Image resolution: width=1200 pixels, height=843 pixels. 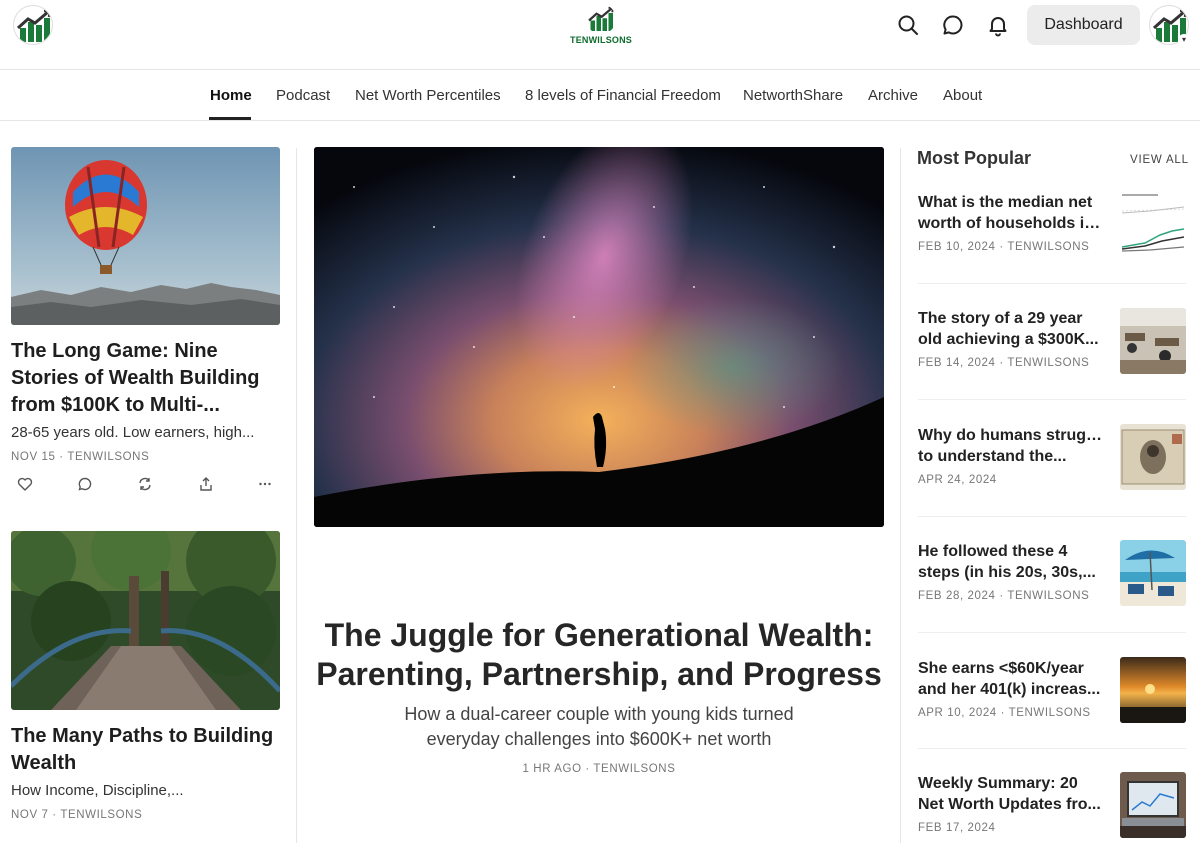 What do you see at coordinates (85, 484) in the screenshot?
I see `comment-icon` at bounding box center [85, 484].